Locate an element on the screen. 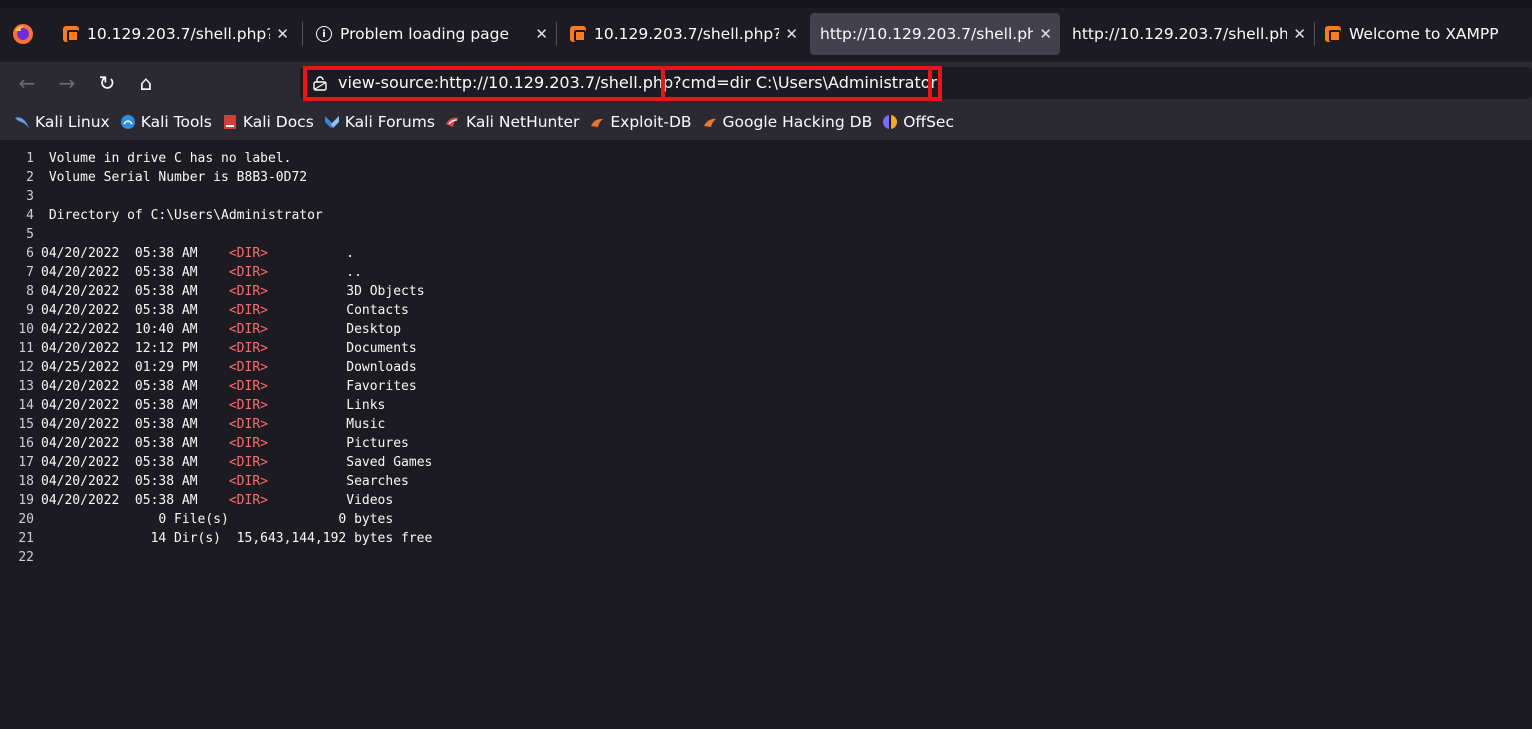 Image resolution: width=1532 pixels, height=729 pixels. home-icon: ⌂ is located at coordinates (146, 83).